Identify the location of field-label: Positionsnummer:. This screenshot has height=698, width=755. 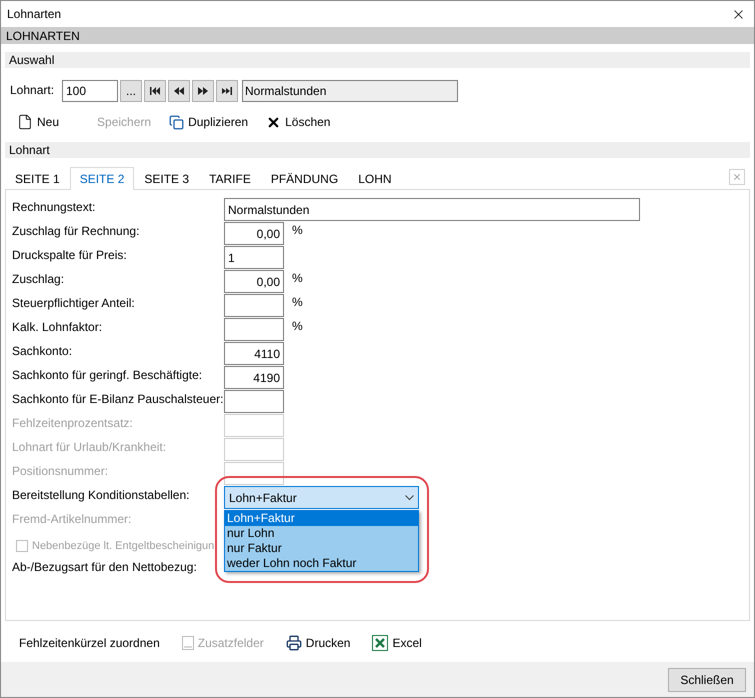
(61, 471).